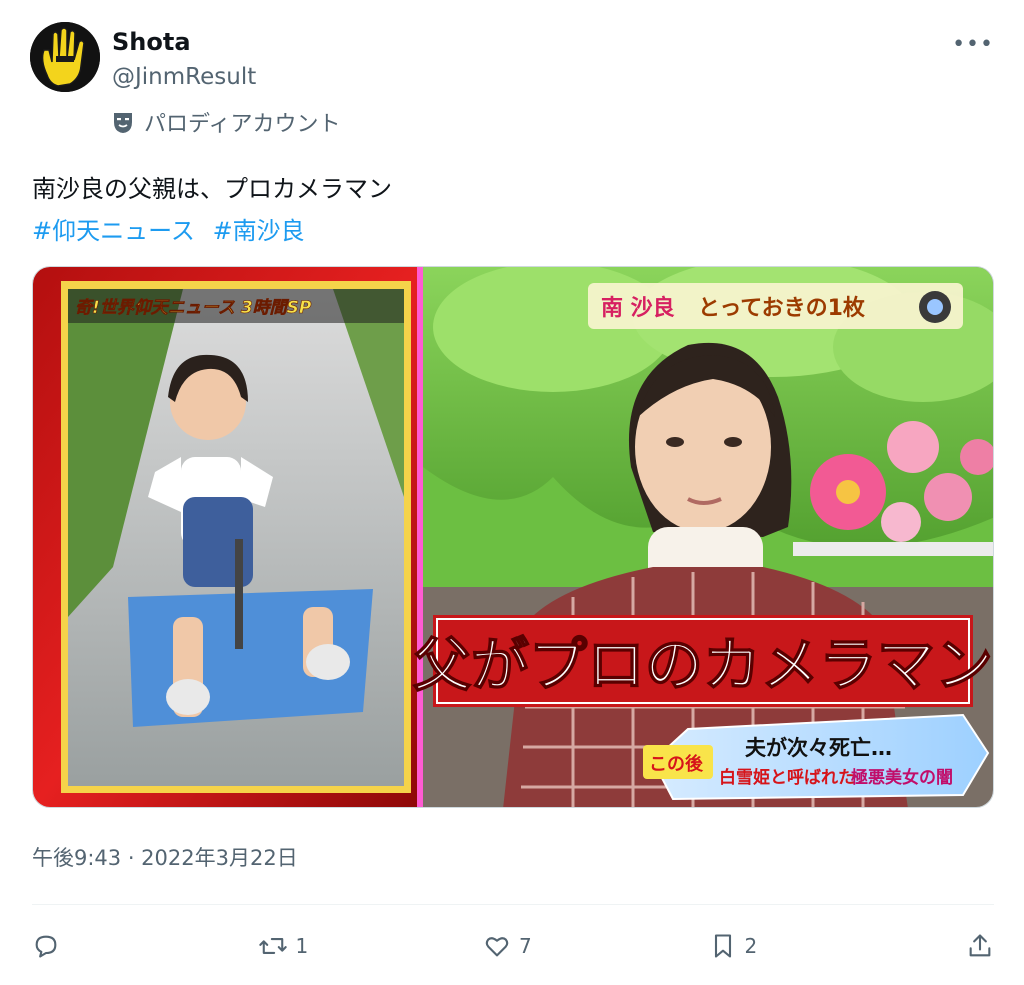 The image size is (1024, 985). What do you see at coordinates (980, 945) in the screenshot?
I see `share-icon` at bounding box center [980, 945].